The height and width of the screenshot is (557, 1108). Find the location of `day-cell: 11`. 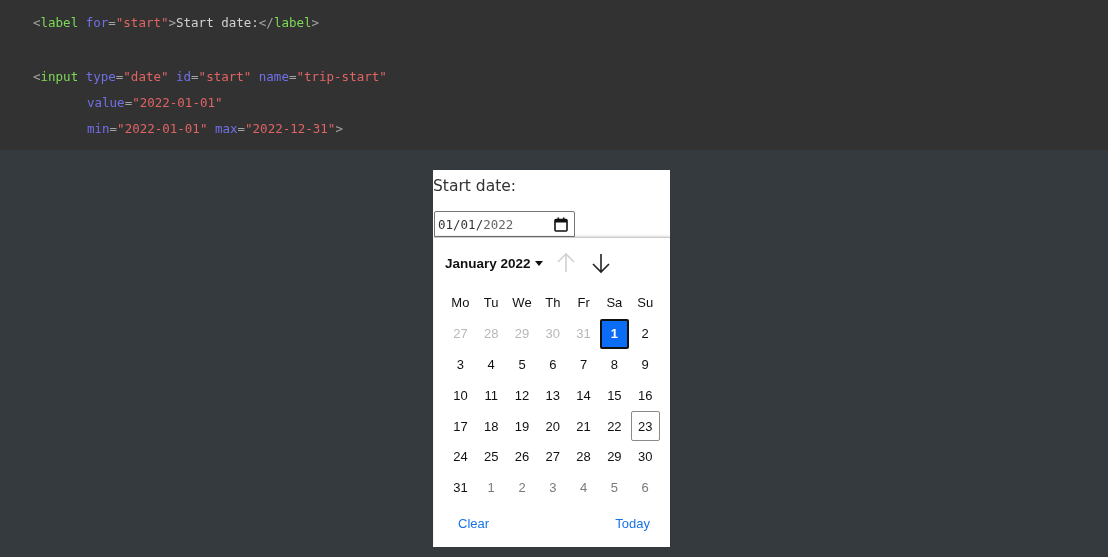

day-cell: 11 is located at coordinates (491, 395).